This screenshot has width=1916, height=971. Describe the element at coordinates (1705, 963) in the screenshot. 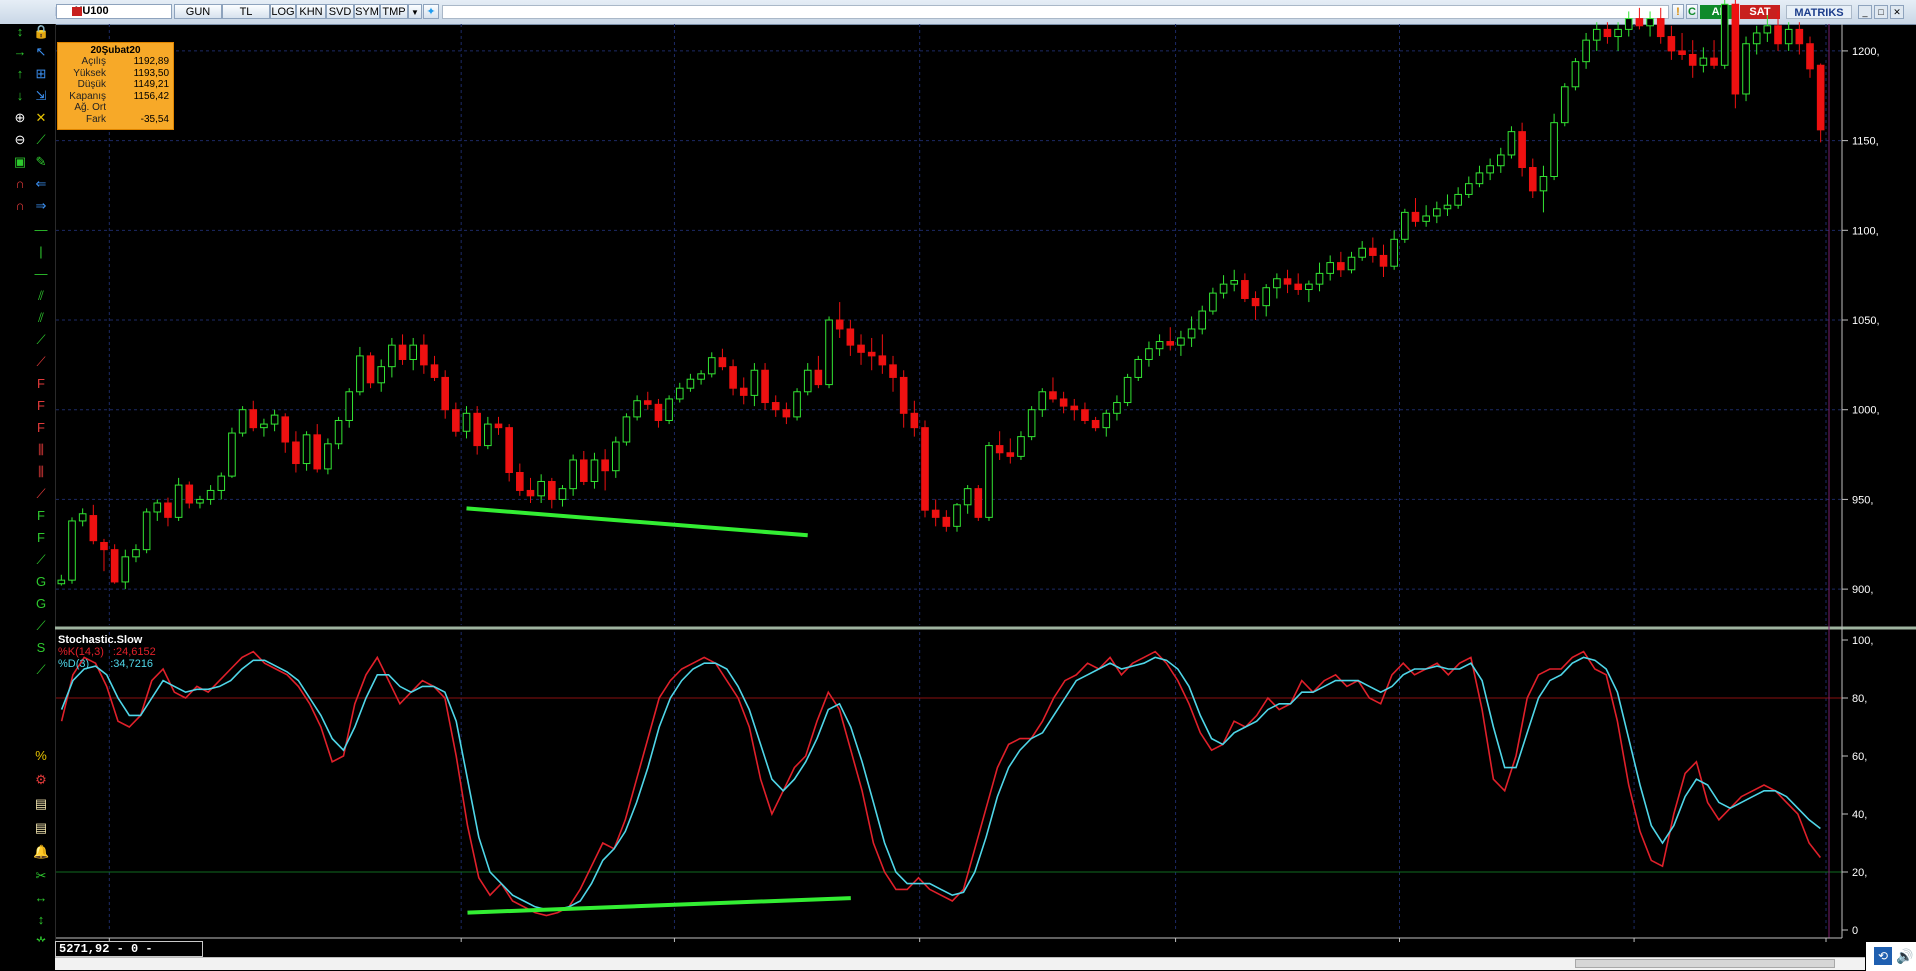

I see `scrollbar-thumb` at that location.